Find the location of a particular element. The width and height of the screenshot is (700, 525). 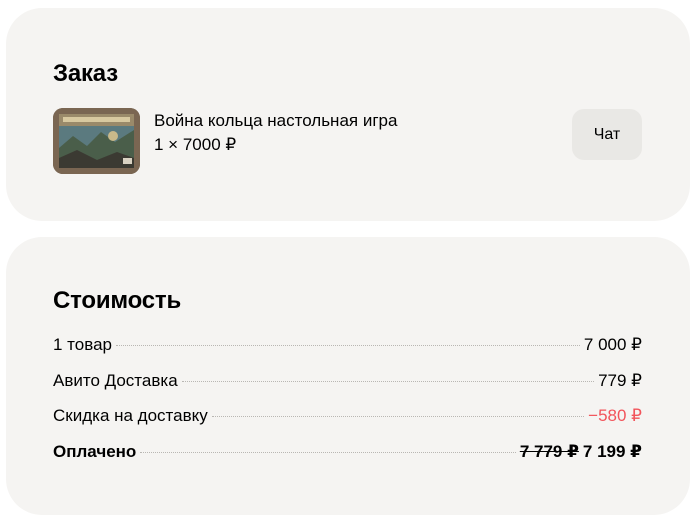

total-value: 7 199 ₽ is located at coordinates (612, 451).